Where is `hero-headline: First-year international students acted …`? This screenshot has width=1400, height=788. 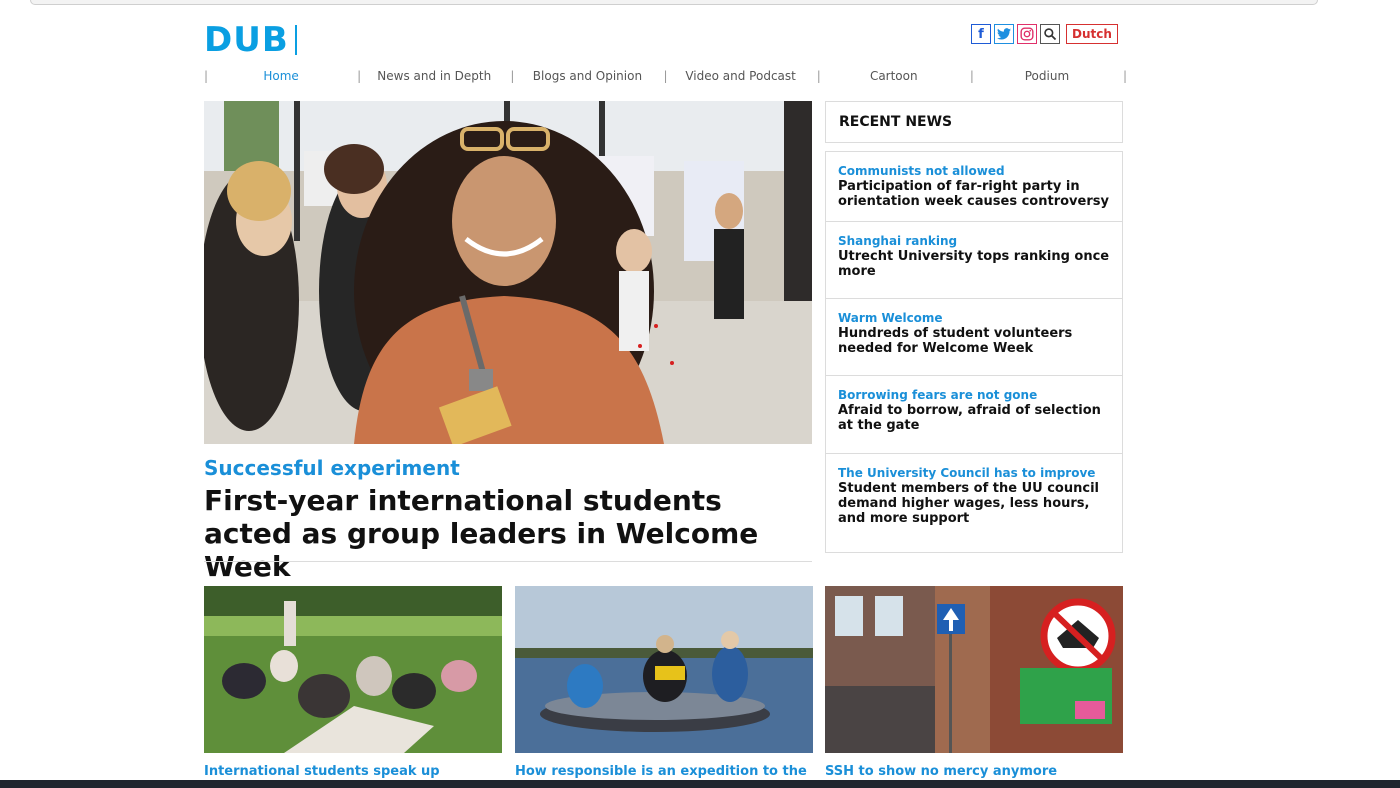
hero-headline: First-year international students acted … is located at coordinates (504, 533).